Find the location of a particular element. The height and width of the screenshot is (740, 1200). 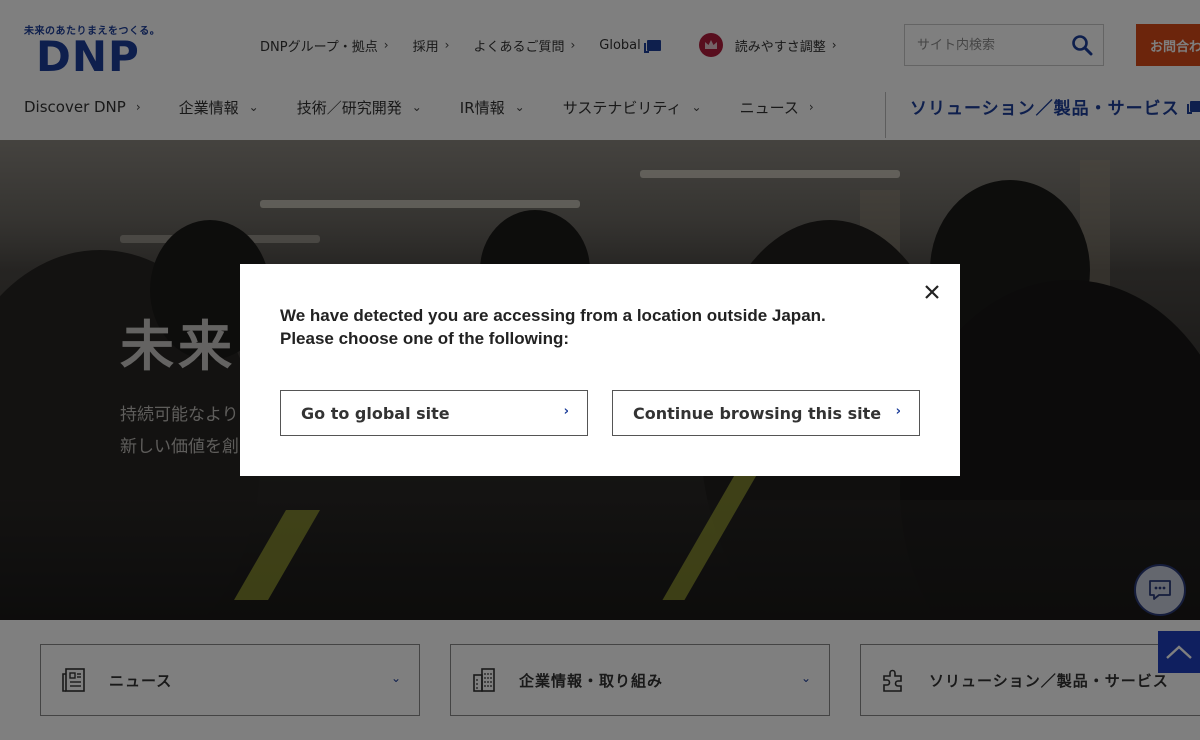

dialog-message-line2: Please choose one of the following: is located at coordinates (425, 338).